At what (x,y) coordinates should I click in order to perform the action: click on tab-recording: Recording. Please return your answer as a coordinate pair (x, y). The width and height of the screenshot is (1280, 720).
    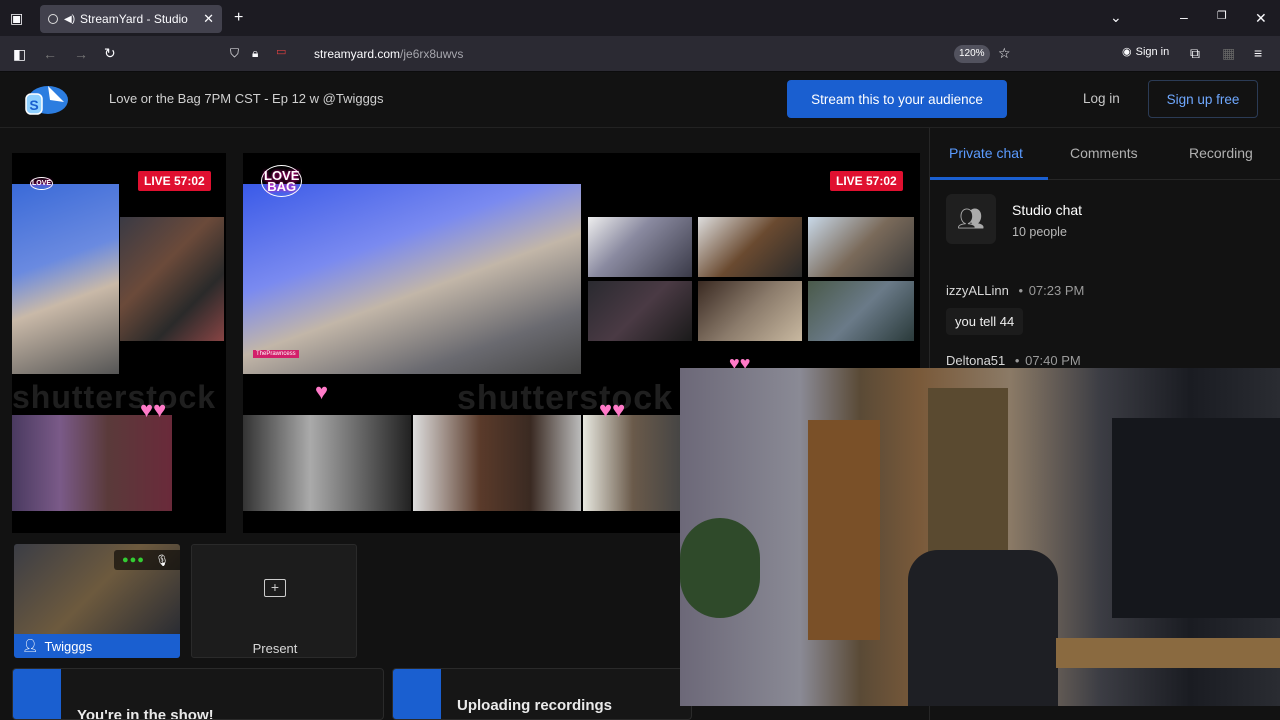
    Looking at the image, I should click on (1221, 153).